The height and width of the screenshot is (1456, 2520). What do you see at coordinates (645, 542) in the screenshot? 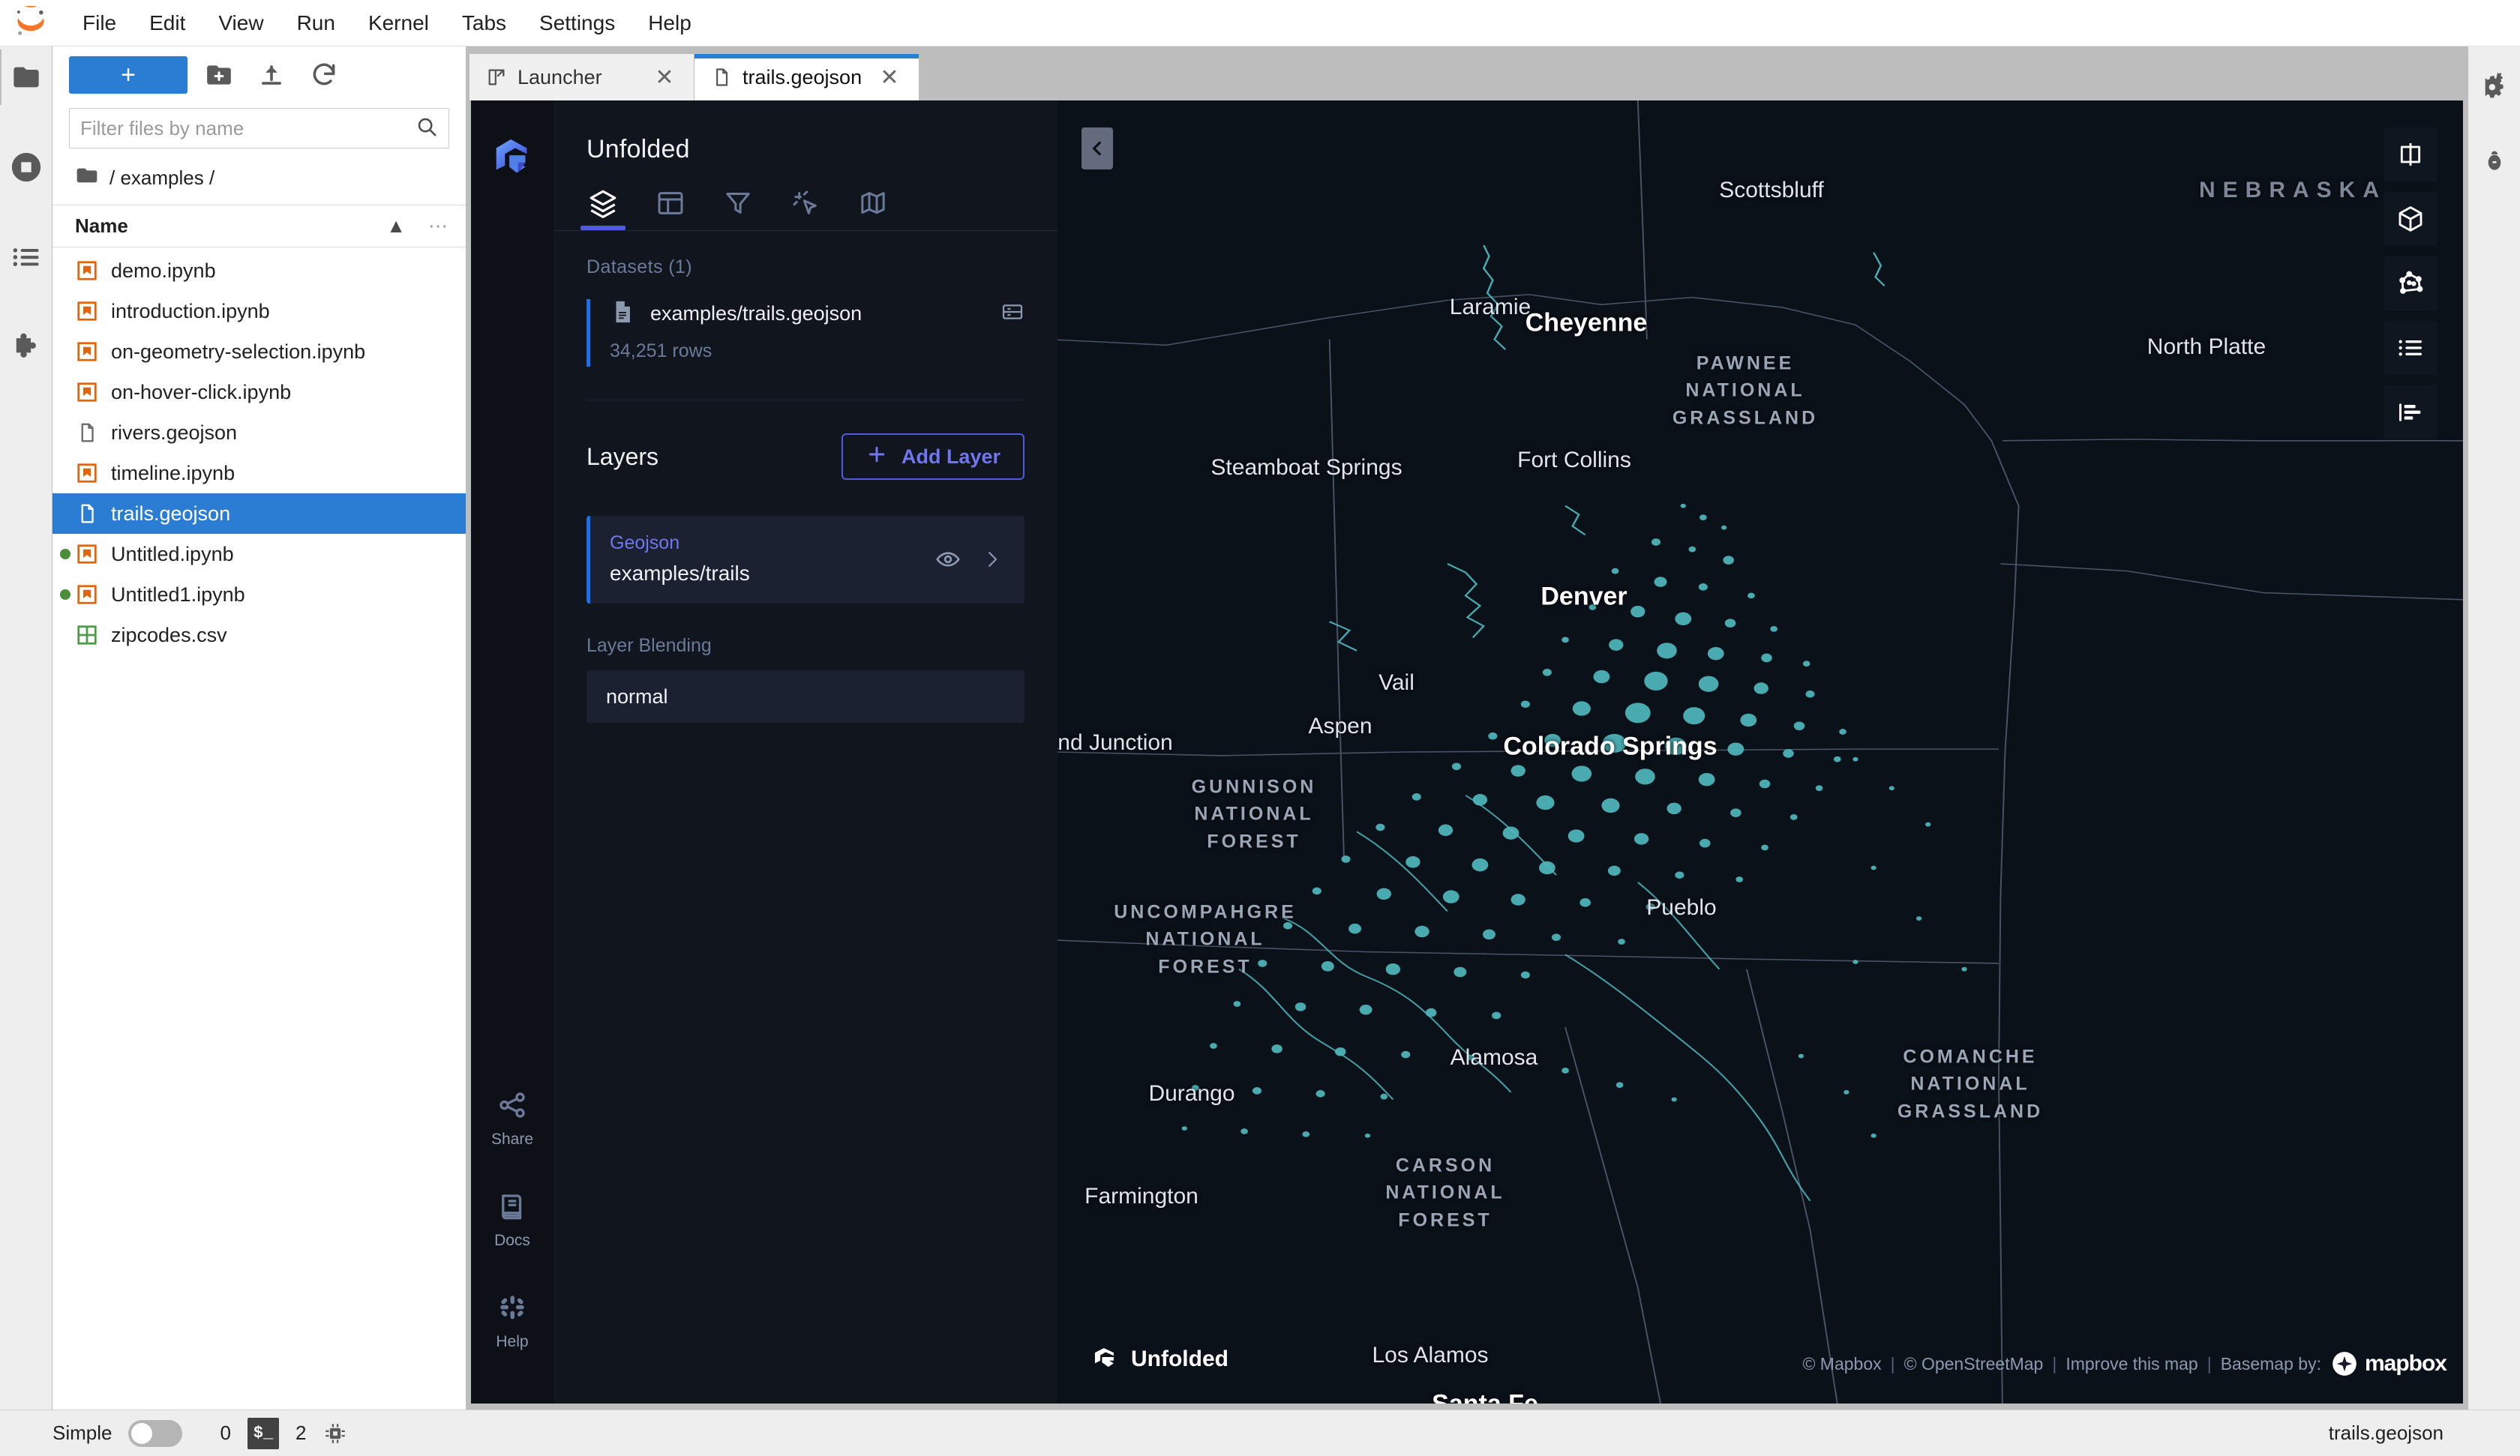
I see `layer-type-label: Geojson` at bounding box center [645, 542].